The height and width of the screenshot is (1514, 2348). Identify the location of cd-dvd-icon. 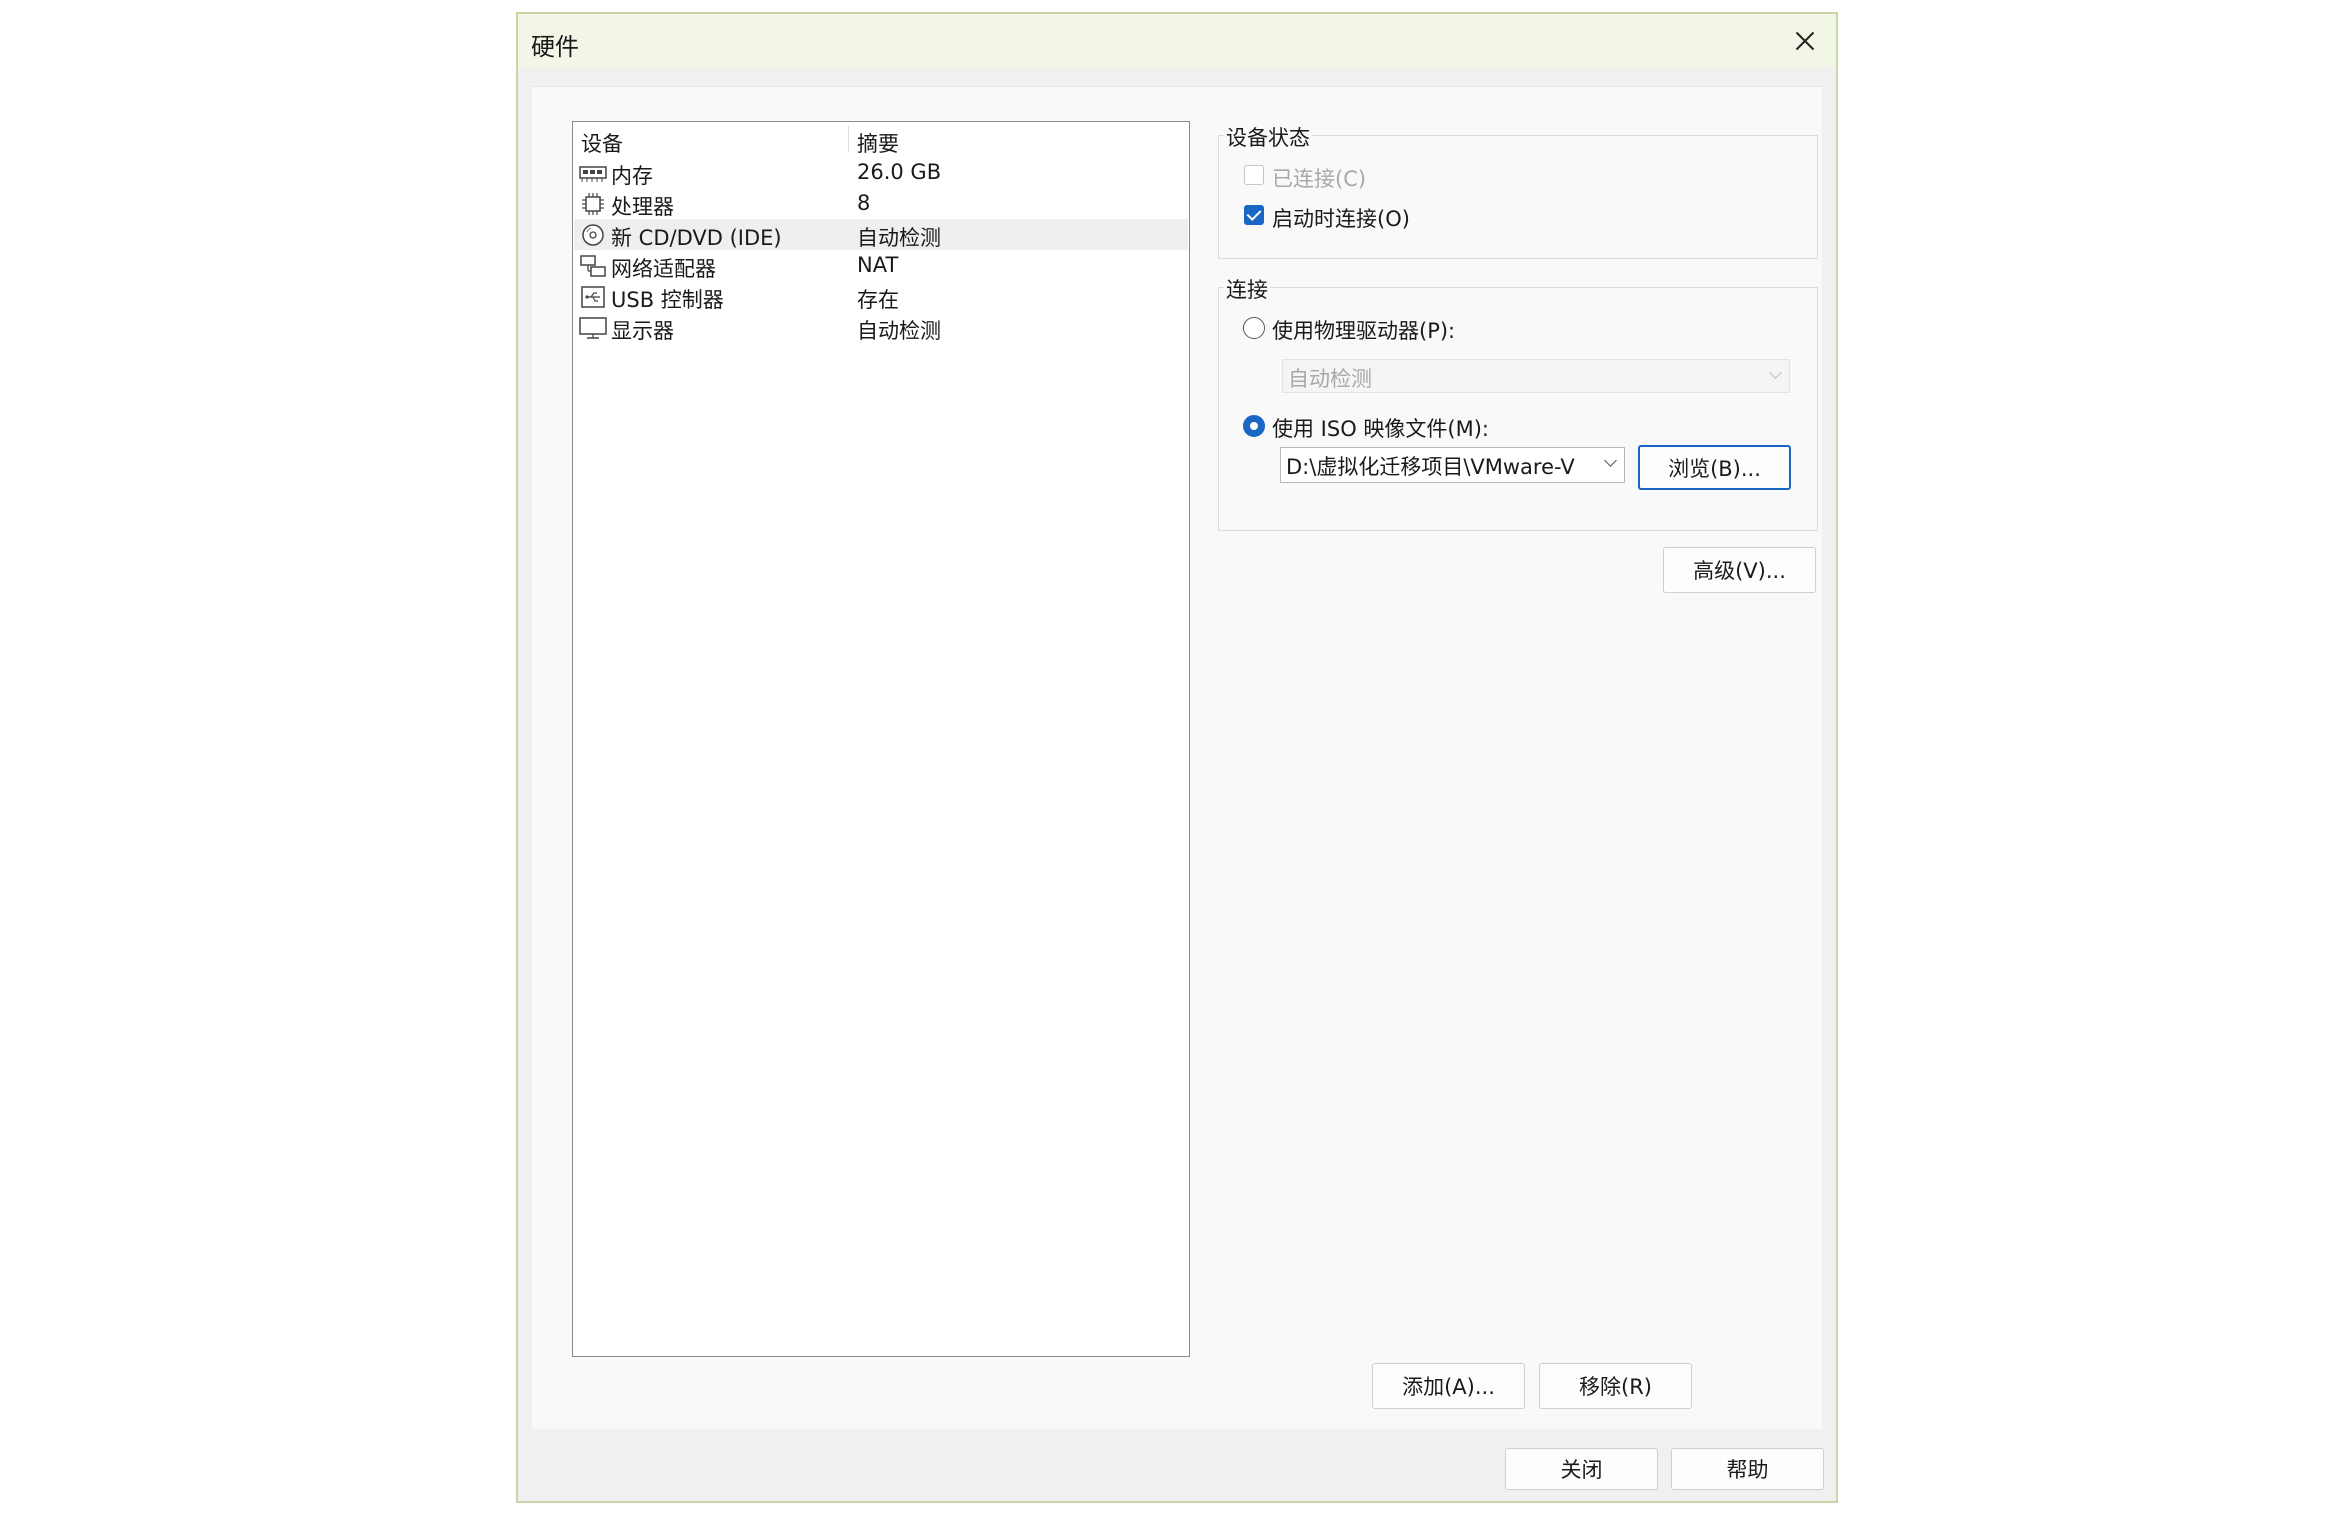
(593, 235).